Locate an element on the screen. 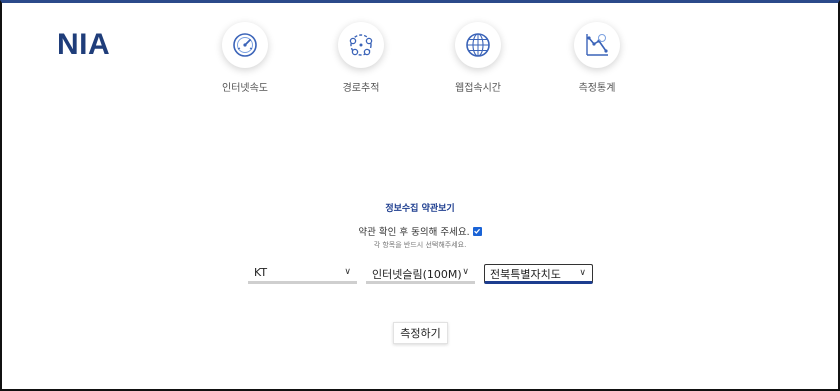  plan-select: 인터넷슬림(100M) ∨ is located at coordinates (420, 274).